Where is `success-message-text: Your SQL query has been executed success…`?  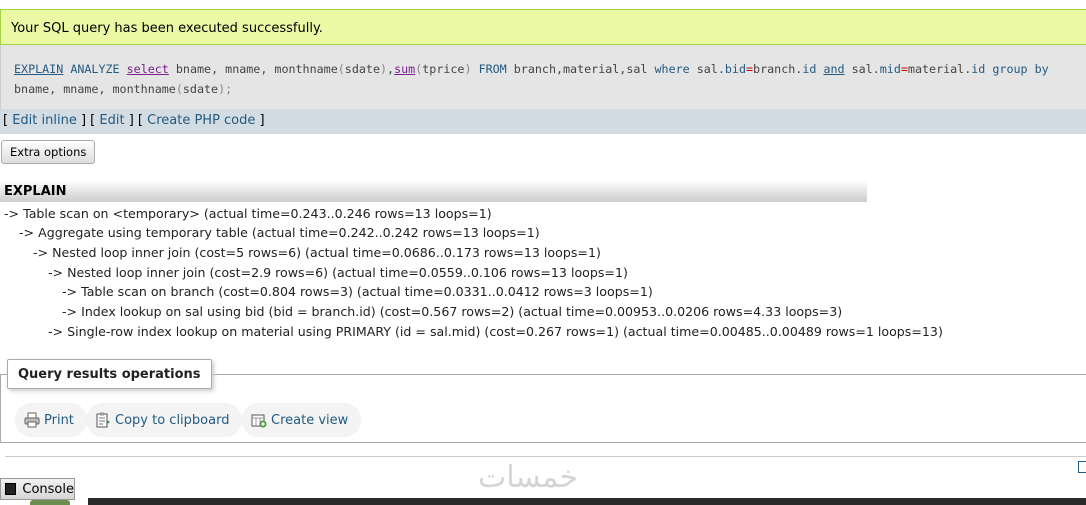
success-message-text: Your SQL query has been executed success… is located at coordinates (167, 28).